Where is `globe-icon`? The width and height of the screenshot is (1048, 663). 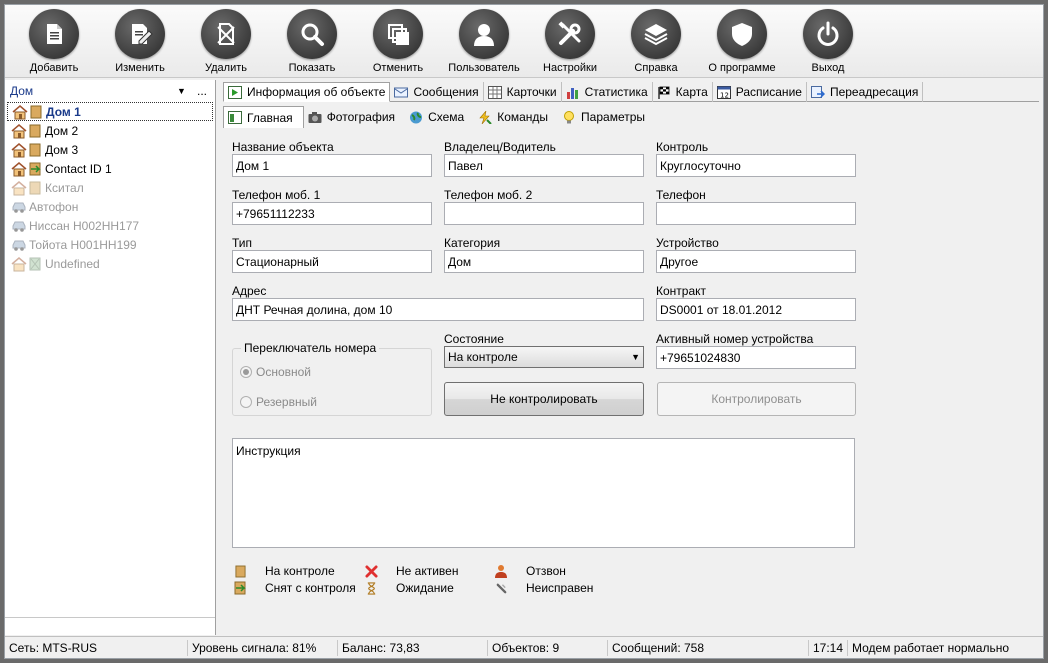 globe-icon is located at coordinates (416, 117).